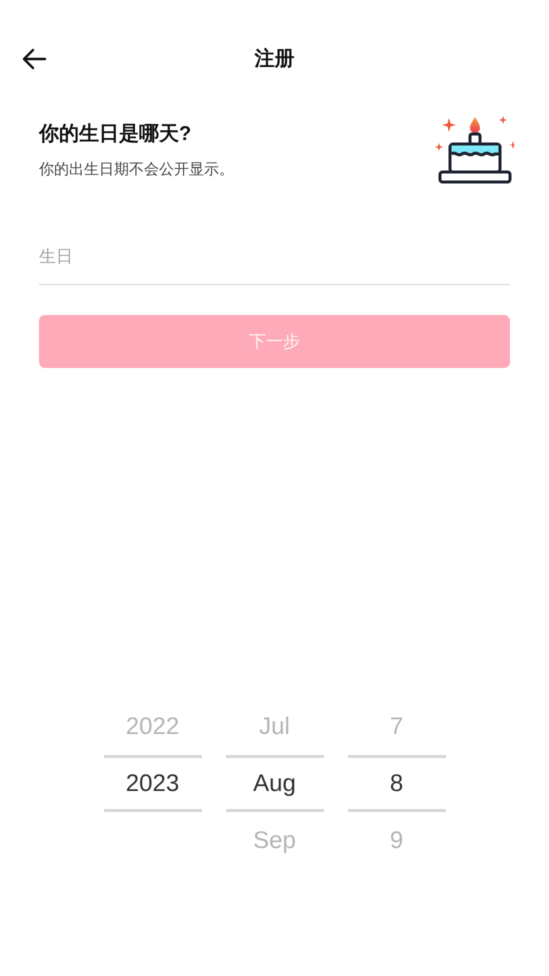 The width and height of the screenshot is (549, 976). What do you see at coordinates (115, 134) in the screenshot?
I see `question-heading: 你的生日是哪天?` at bounding box center [115, 134].